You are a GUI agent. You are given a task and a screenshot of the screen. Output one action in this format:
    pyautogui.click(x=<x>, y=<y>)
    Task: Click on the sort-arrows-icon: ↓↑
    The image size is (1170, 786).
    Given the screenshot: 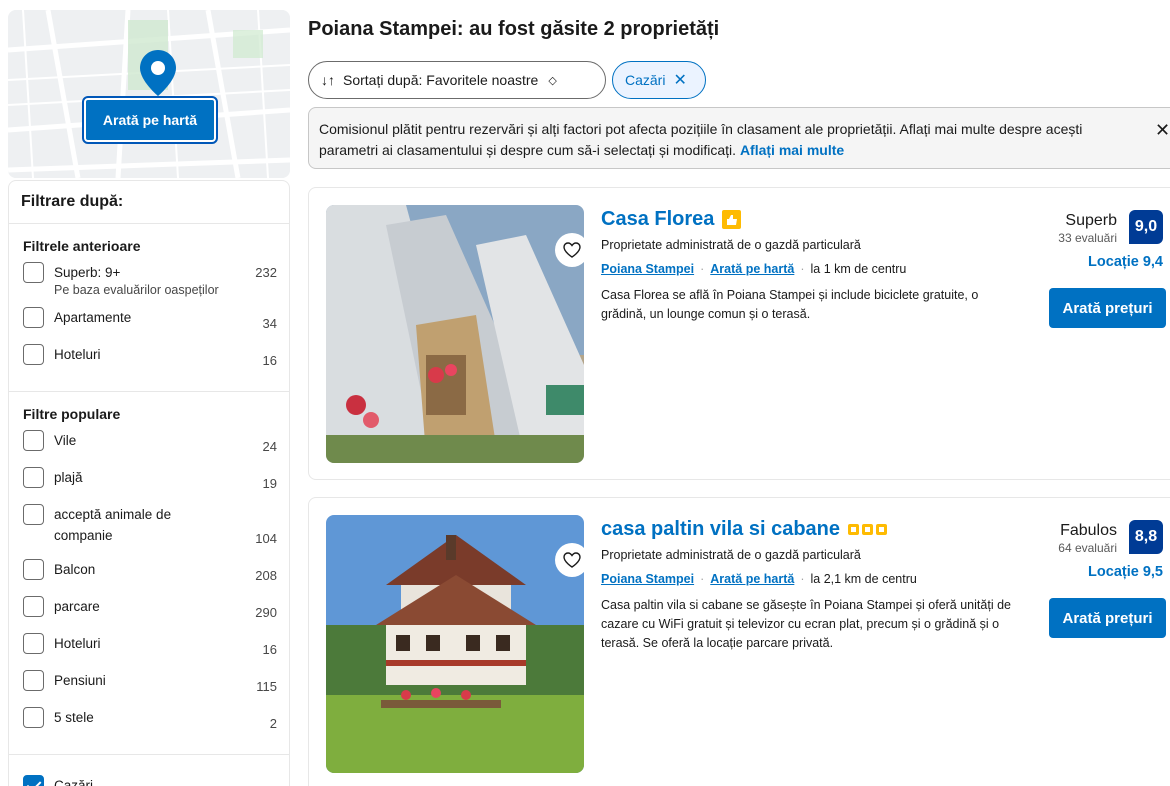 What is the action you would take?
    pyautogui.click(x=328, y=80)
    